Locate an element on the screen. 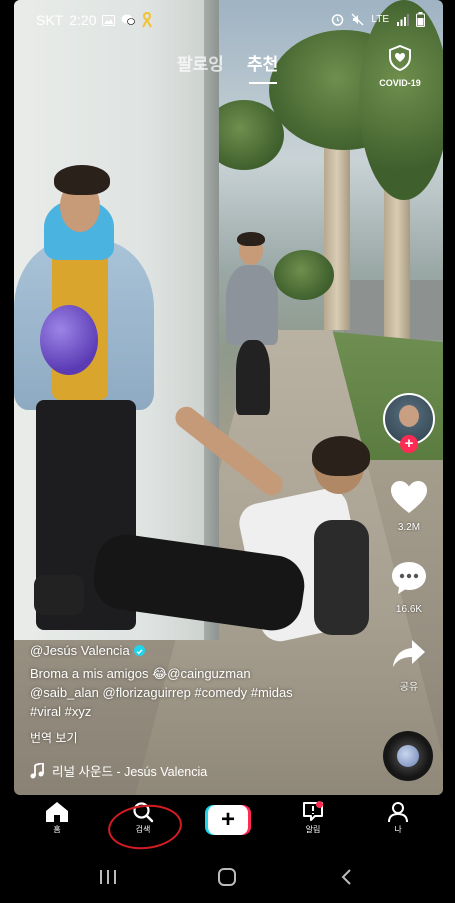 This screenshot has width=455, height=903. seated-person-hair is located at coordinates (341, 456).